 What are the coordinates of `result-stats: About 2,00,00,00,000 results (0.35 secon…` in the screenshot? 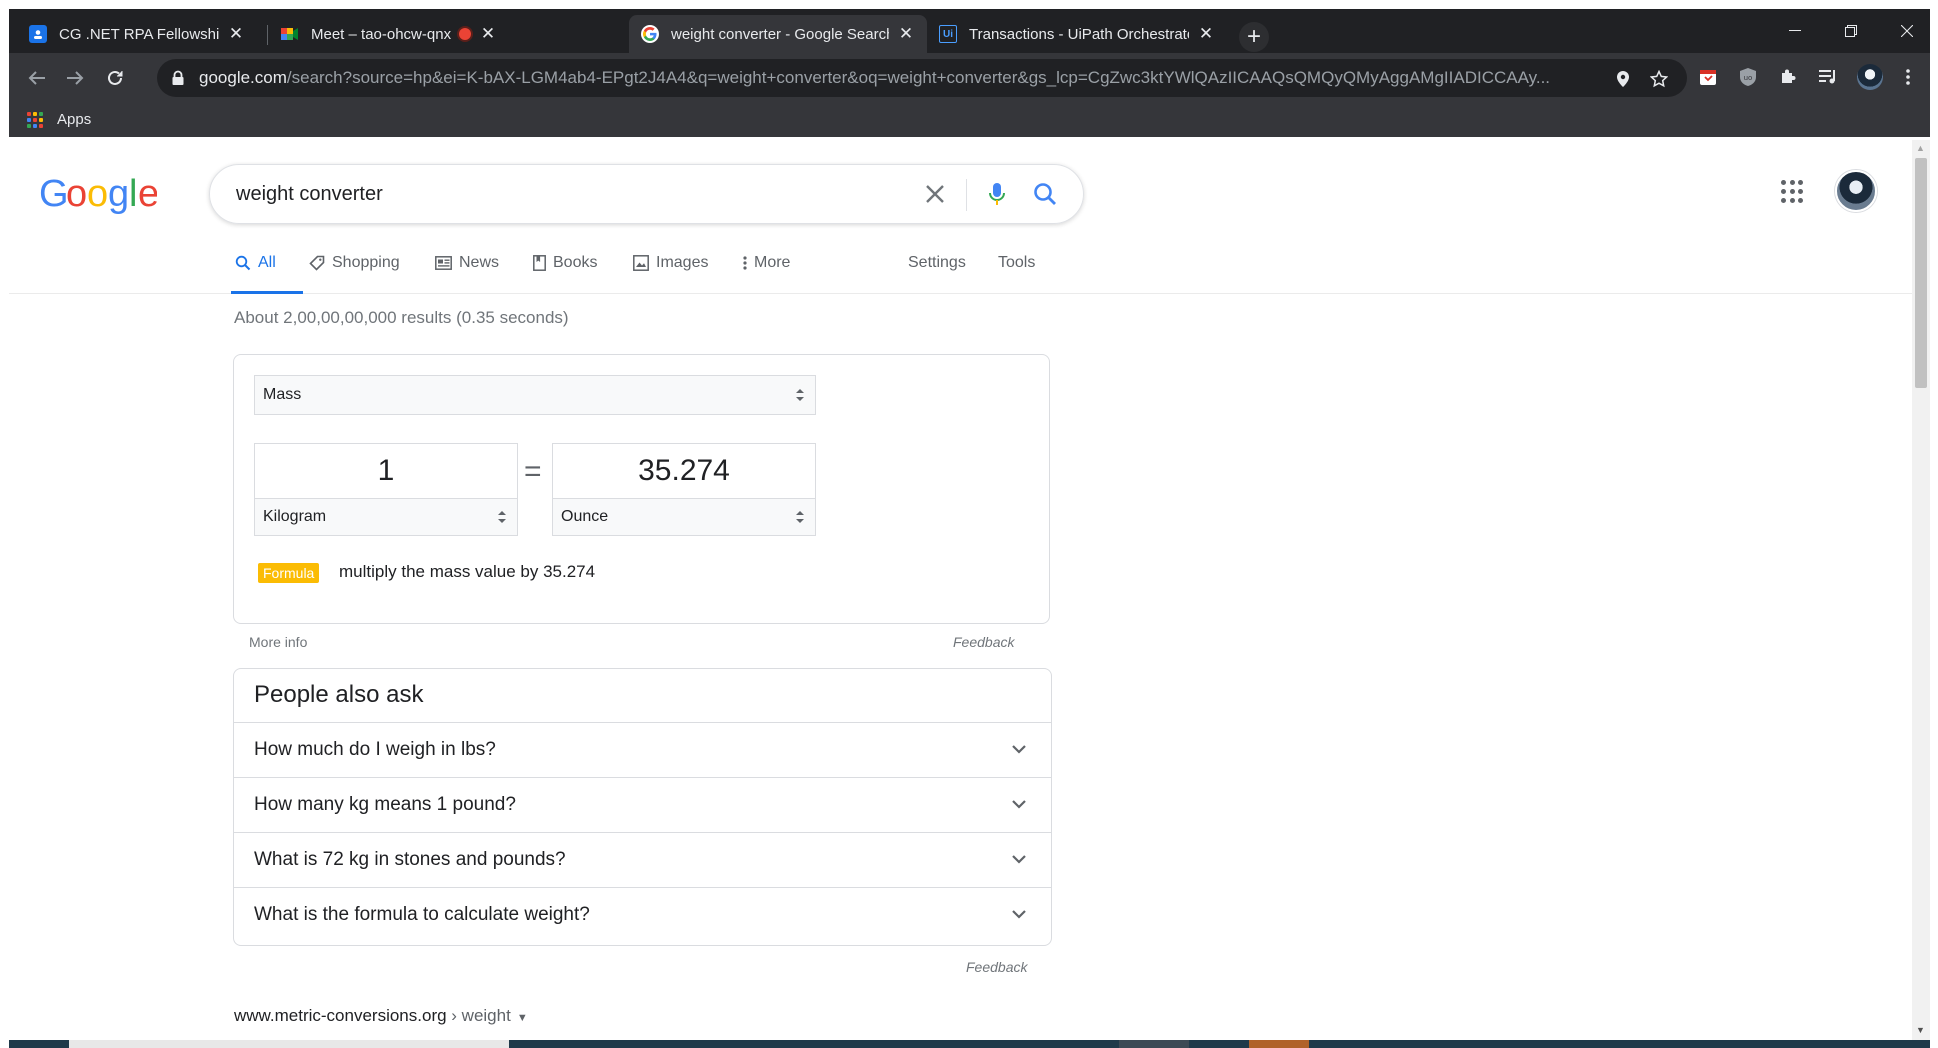 It's located at (401, 317).